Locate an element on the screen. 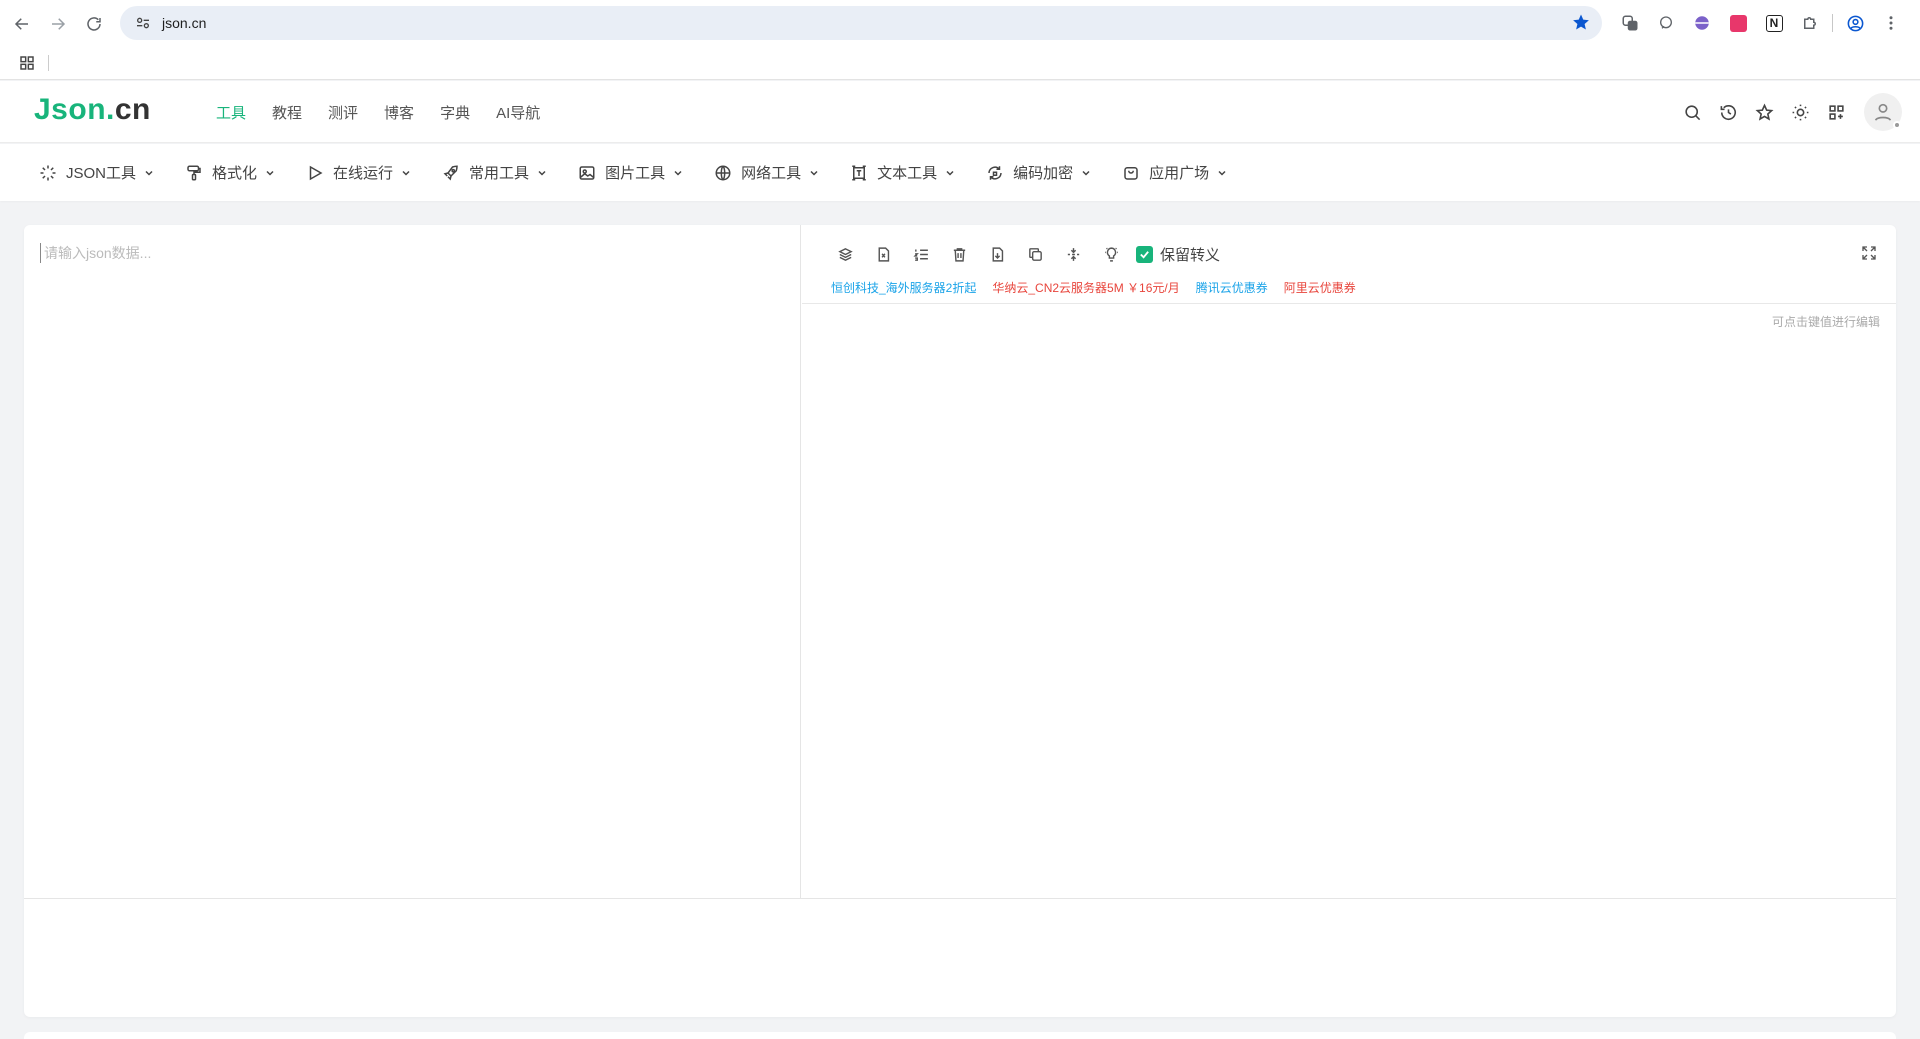  output-toolbar: 保留转义 is located at coordinates (1023, 254).